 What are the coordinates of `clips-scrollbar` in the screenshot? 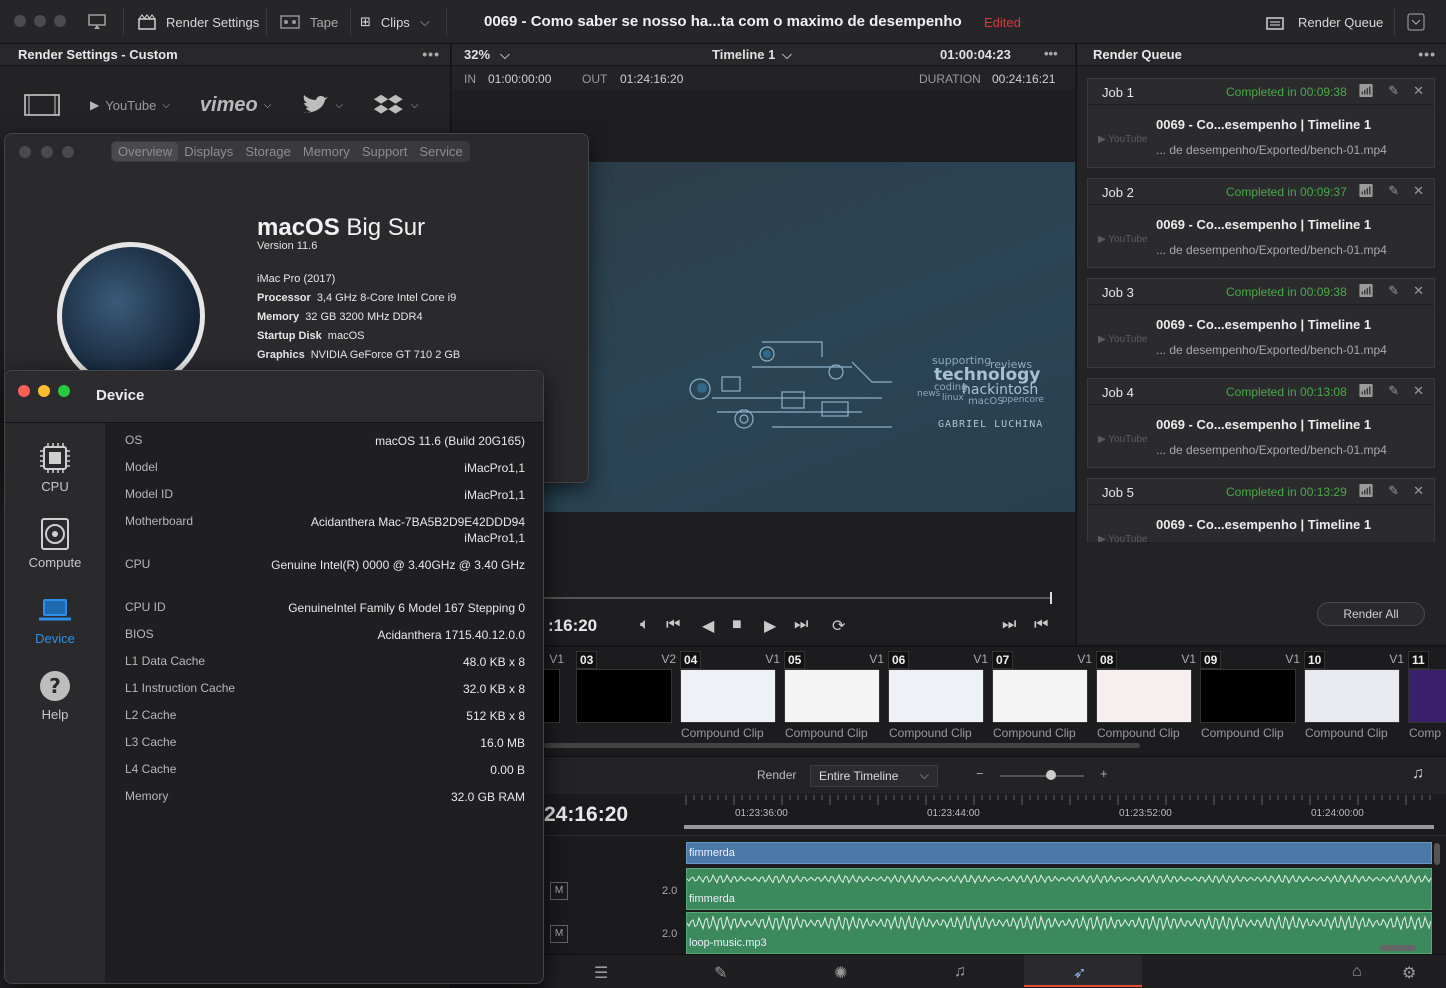 It's located at (842, 745).